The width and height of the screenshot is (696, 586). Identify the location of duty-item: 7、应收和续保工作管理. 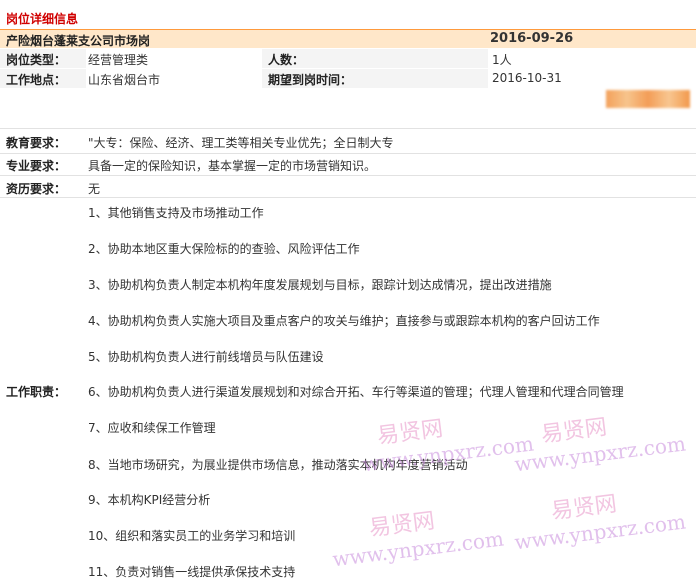
(152, 428).